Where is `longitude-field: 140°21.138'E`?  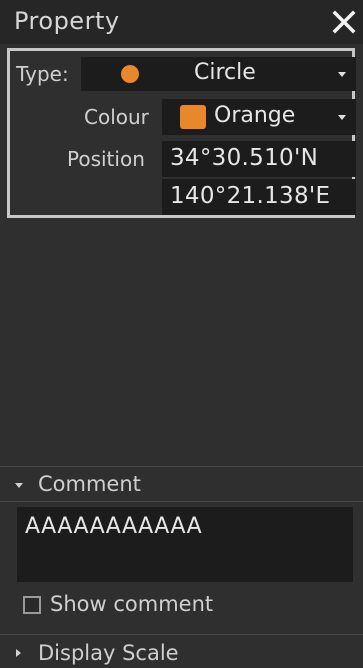 longitude-field: 140°21.138'E is located at coordinates (259, 197).